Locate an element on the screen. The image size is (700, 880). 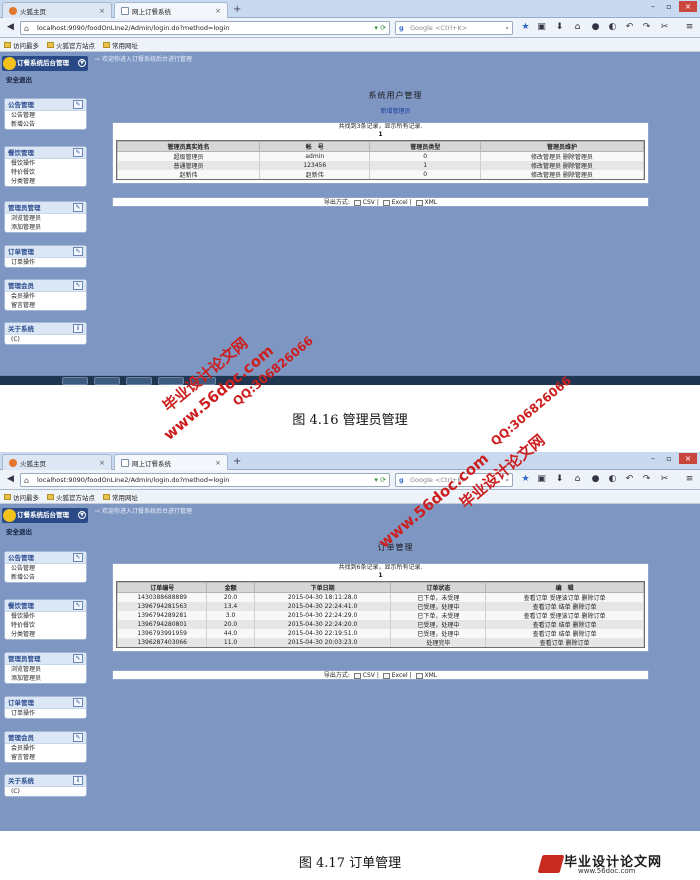
column-header: 编 辑 is located at coordinates (564, 587).